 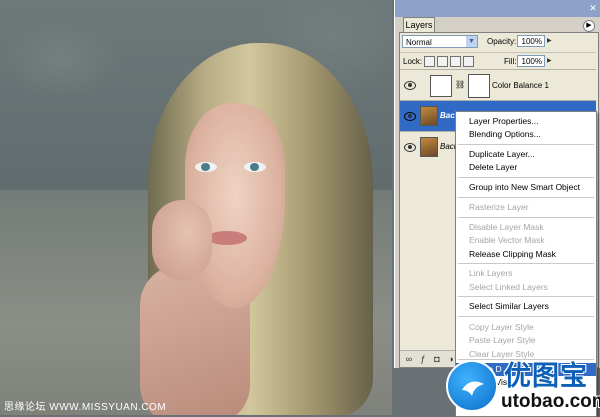 What do you see at coordinates (437, 359) in the screenshot?
I see `add-mask-icon: ◘` at bounding box center [437, 359].